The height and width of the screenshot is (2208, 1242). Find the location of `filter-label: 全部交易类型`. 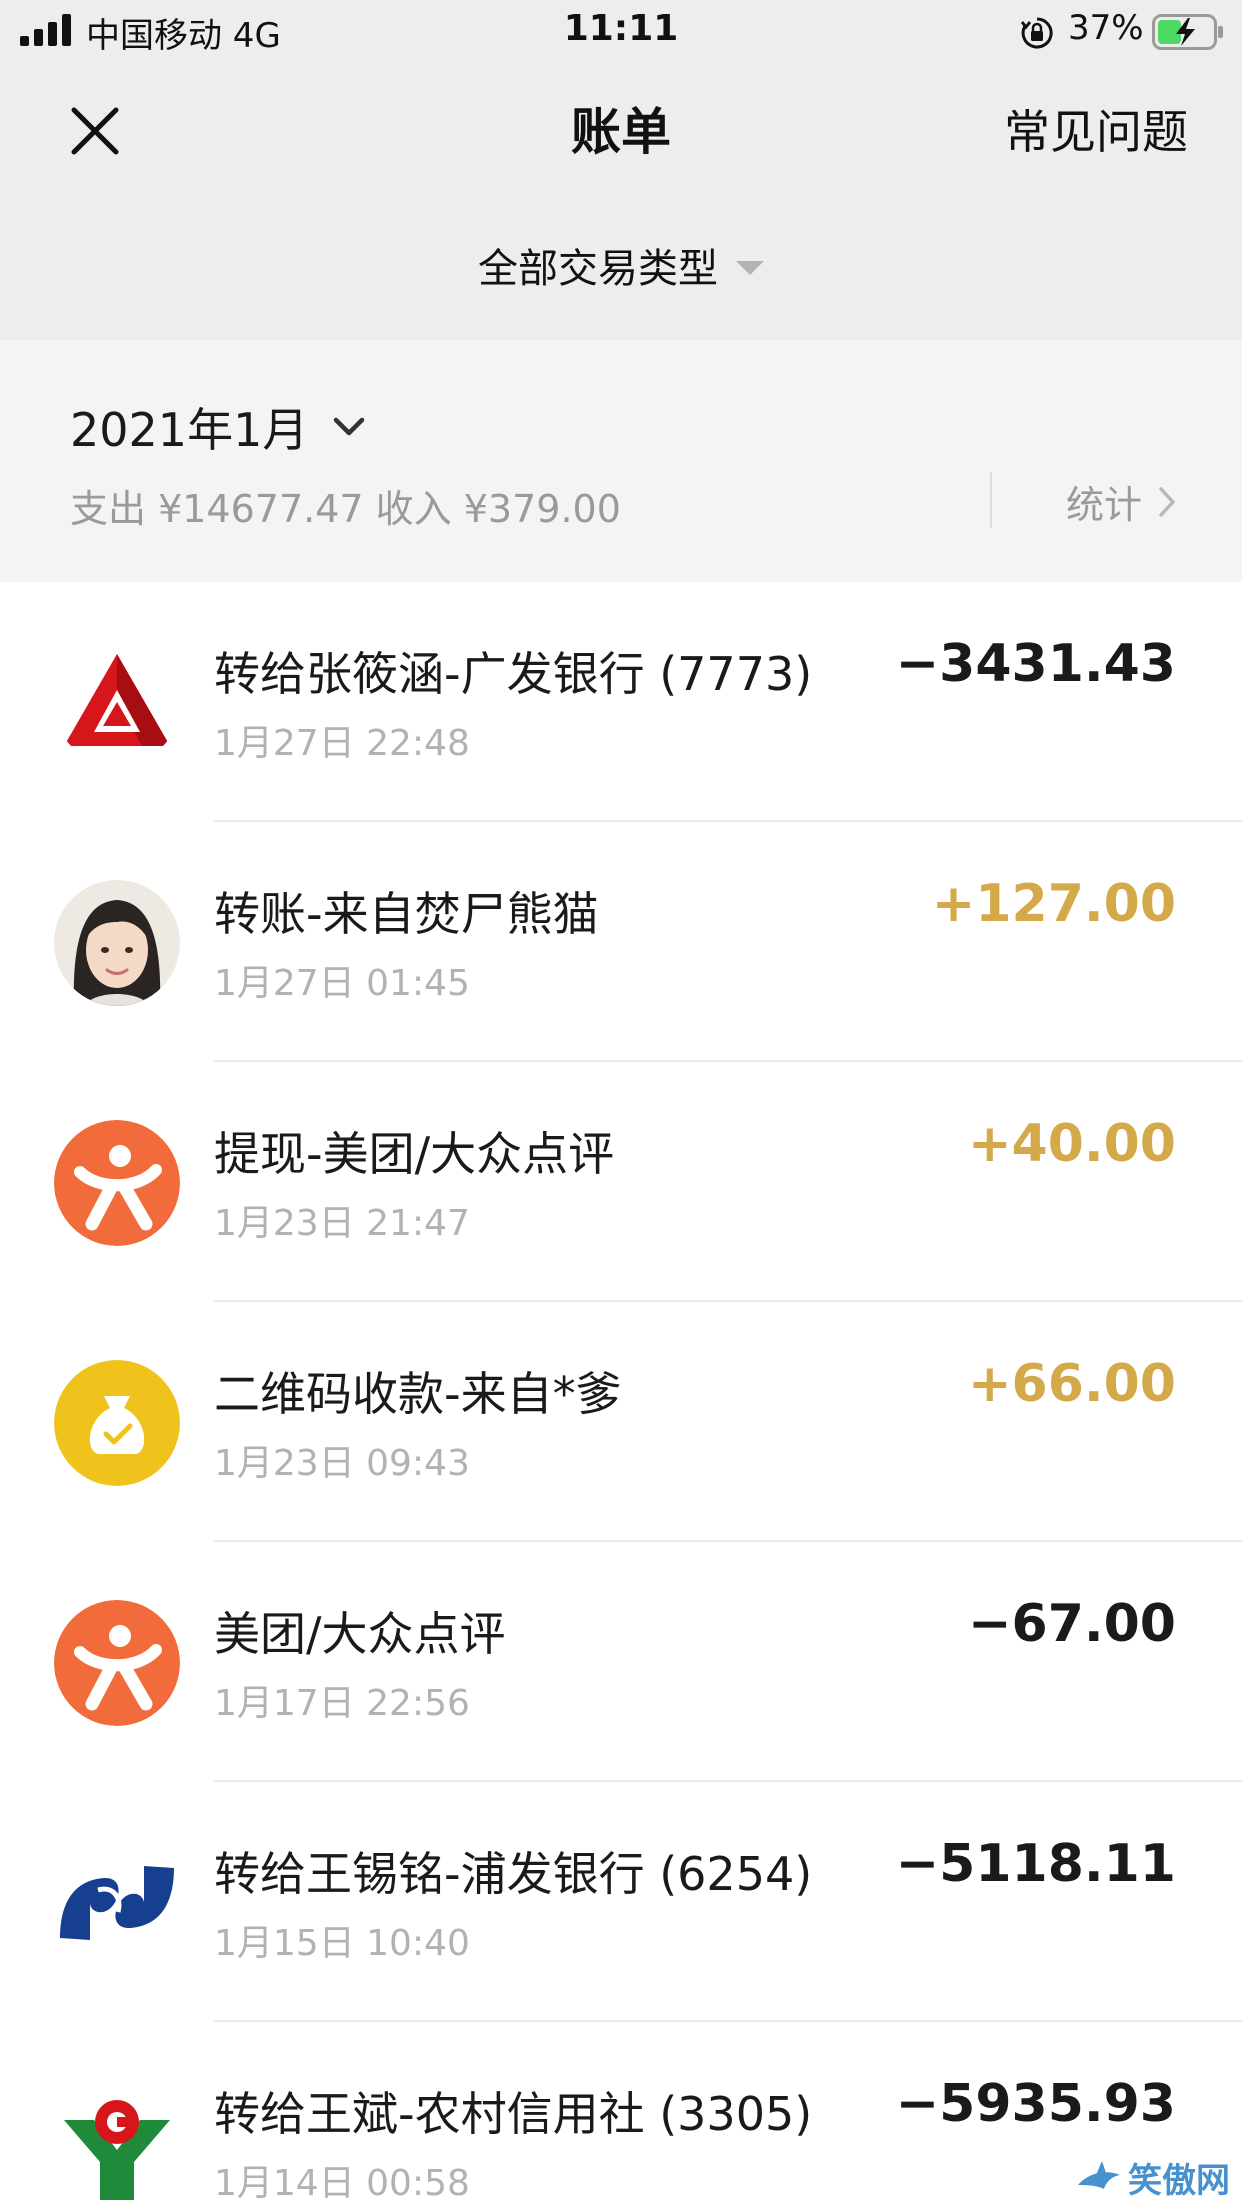

filter-label: 全部交易类型 is located at coordinates (598, 269).